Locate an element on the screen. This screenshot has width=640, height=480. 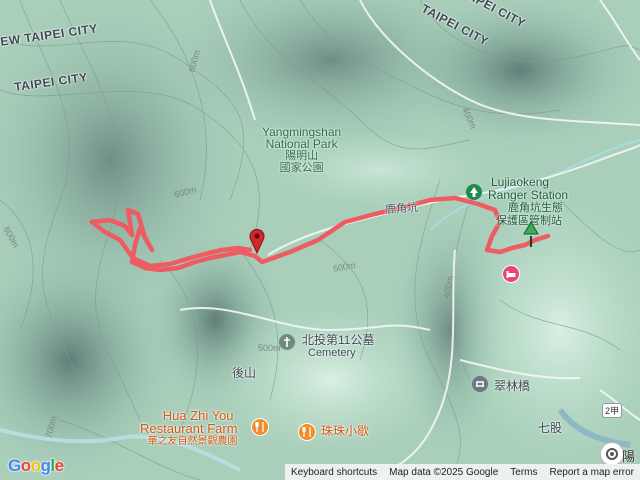
google-logo-letter: G is located at coordinates (14, 465).